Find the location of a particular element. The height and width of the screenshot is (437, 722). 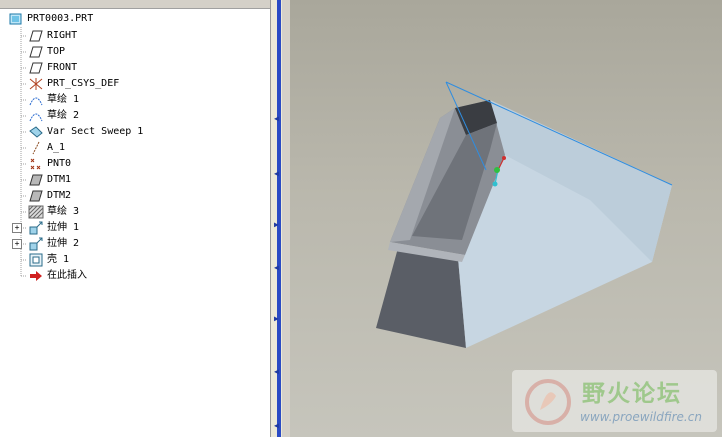

tree-item-label: Var Sect Sweep 1 is located at coordinates (95, 131).